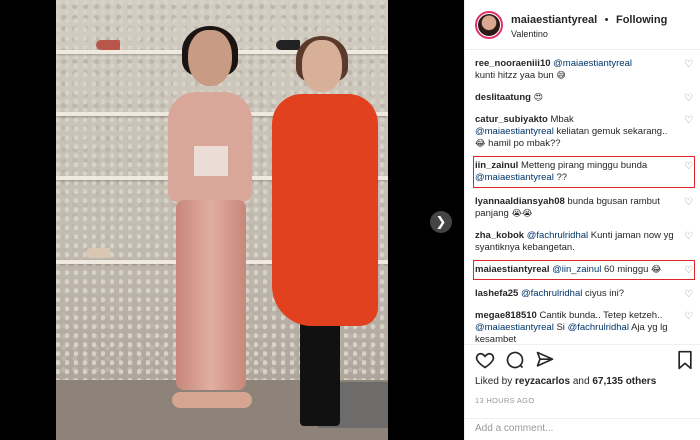  What do you see at coordinates (499, 235) in the screenshot?
I see `comment-user: zha_kobok` at bounding box center [499, 235].